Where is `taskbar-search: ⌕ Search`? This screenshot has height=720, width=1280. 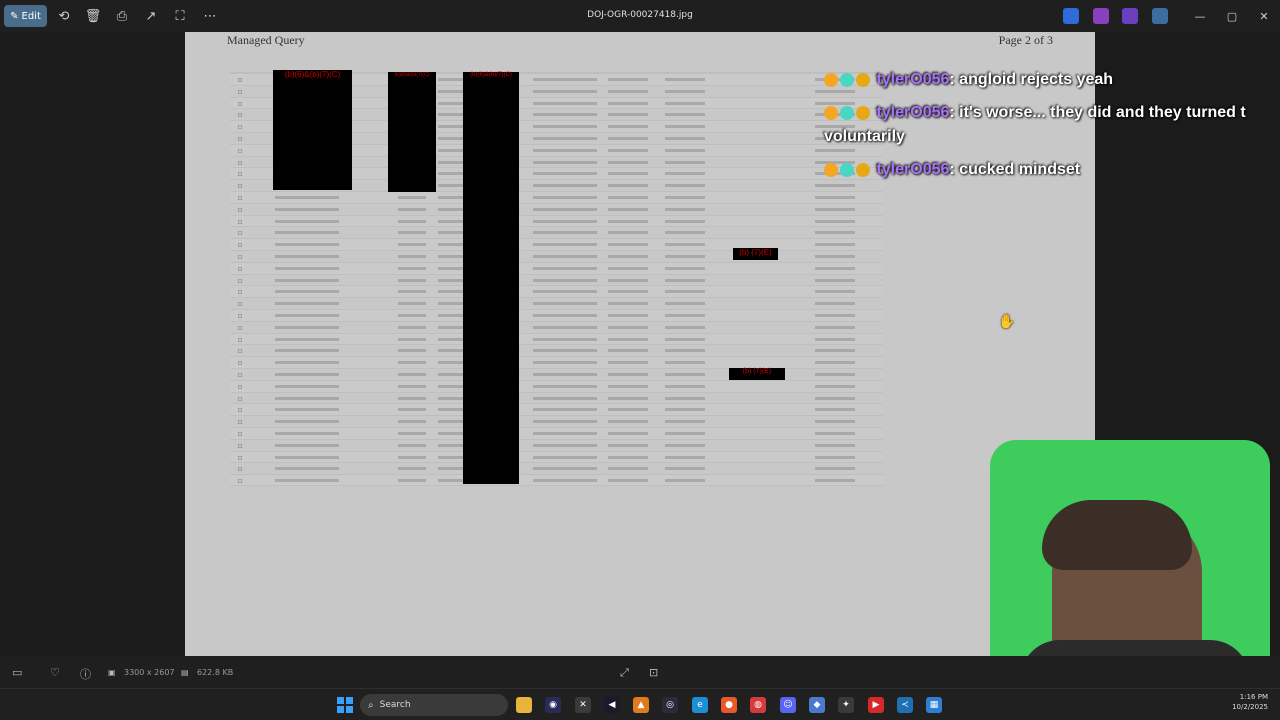
taskbar-search: ⌕ Search is located at coordinates (434, 705).